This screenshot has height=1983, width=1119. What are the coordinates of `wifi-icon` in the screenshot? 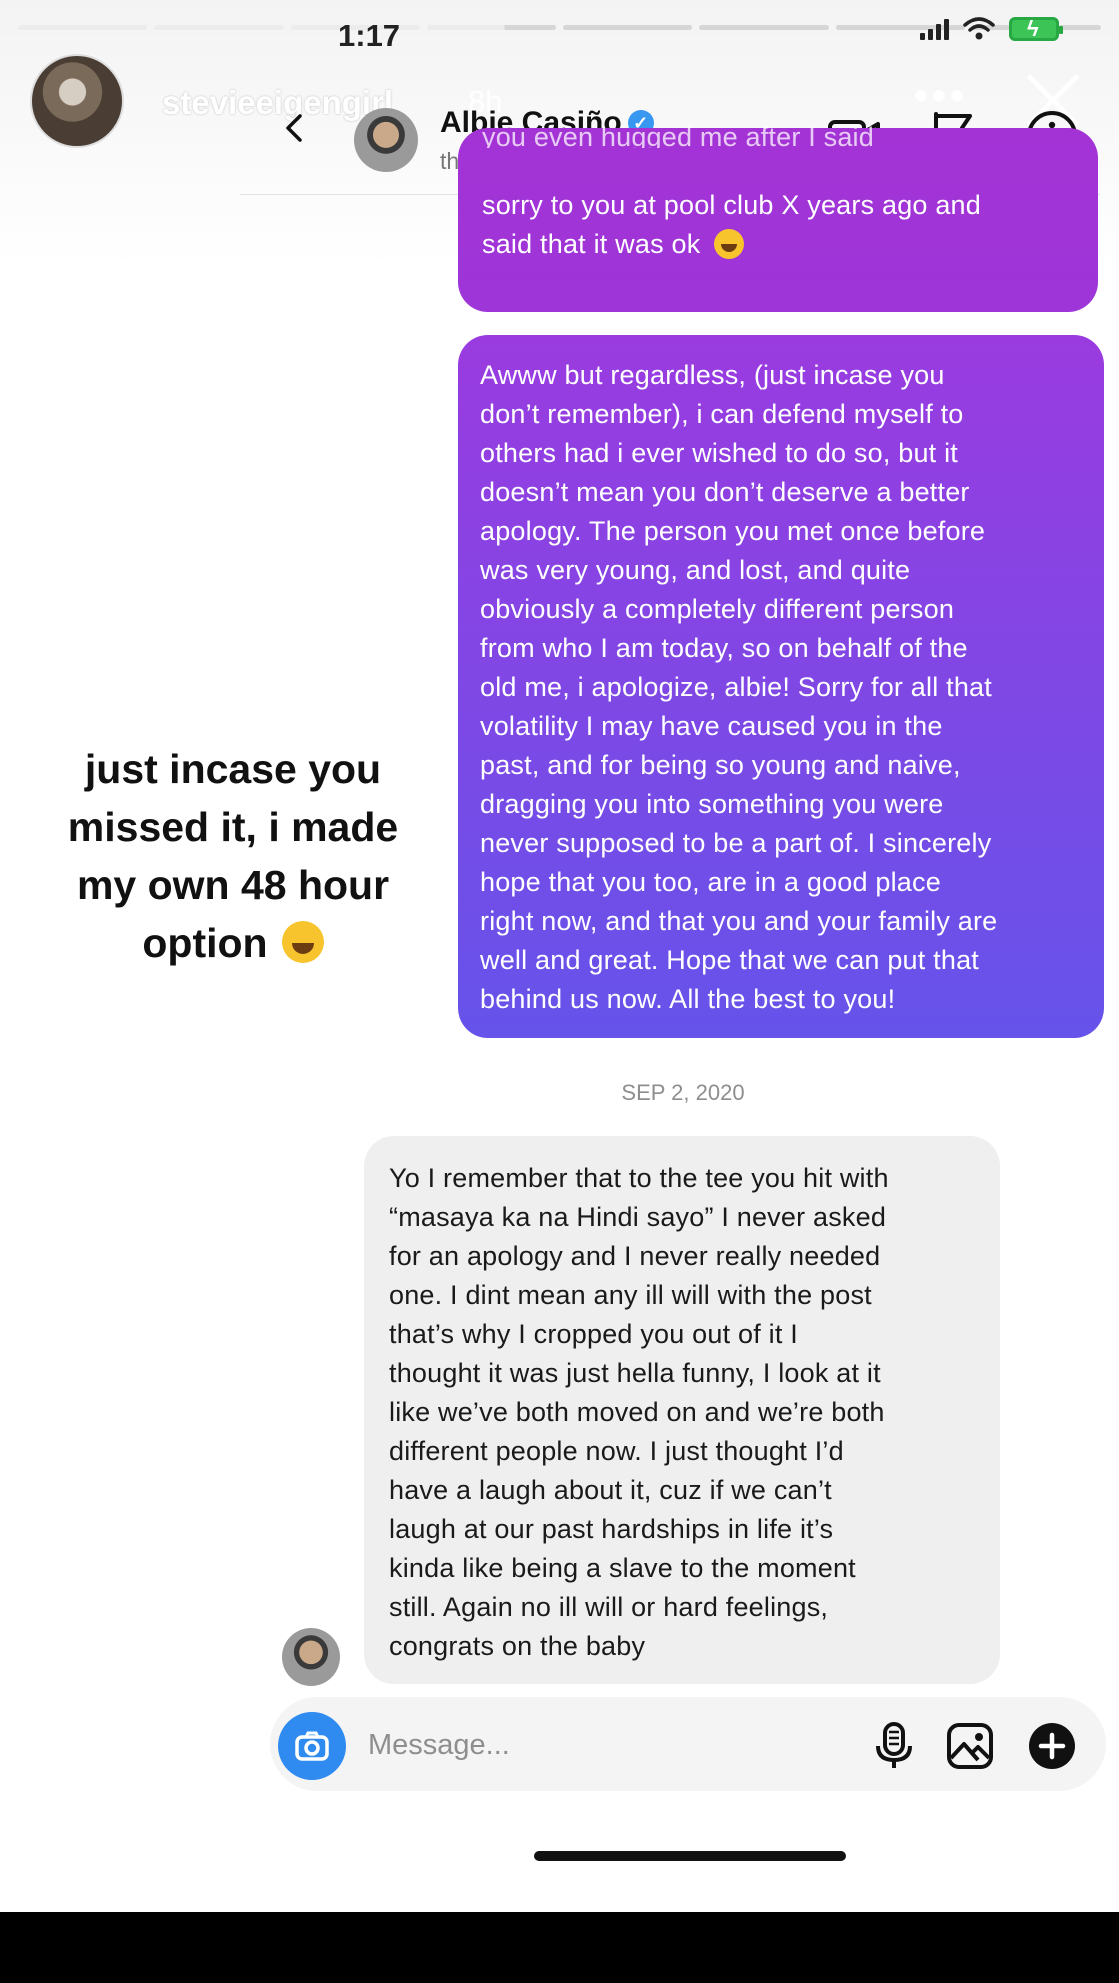 It's located at (979, 28).